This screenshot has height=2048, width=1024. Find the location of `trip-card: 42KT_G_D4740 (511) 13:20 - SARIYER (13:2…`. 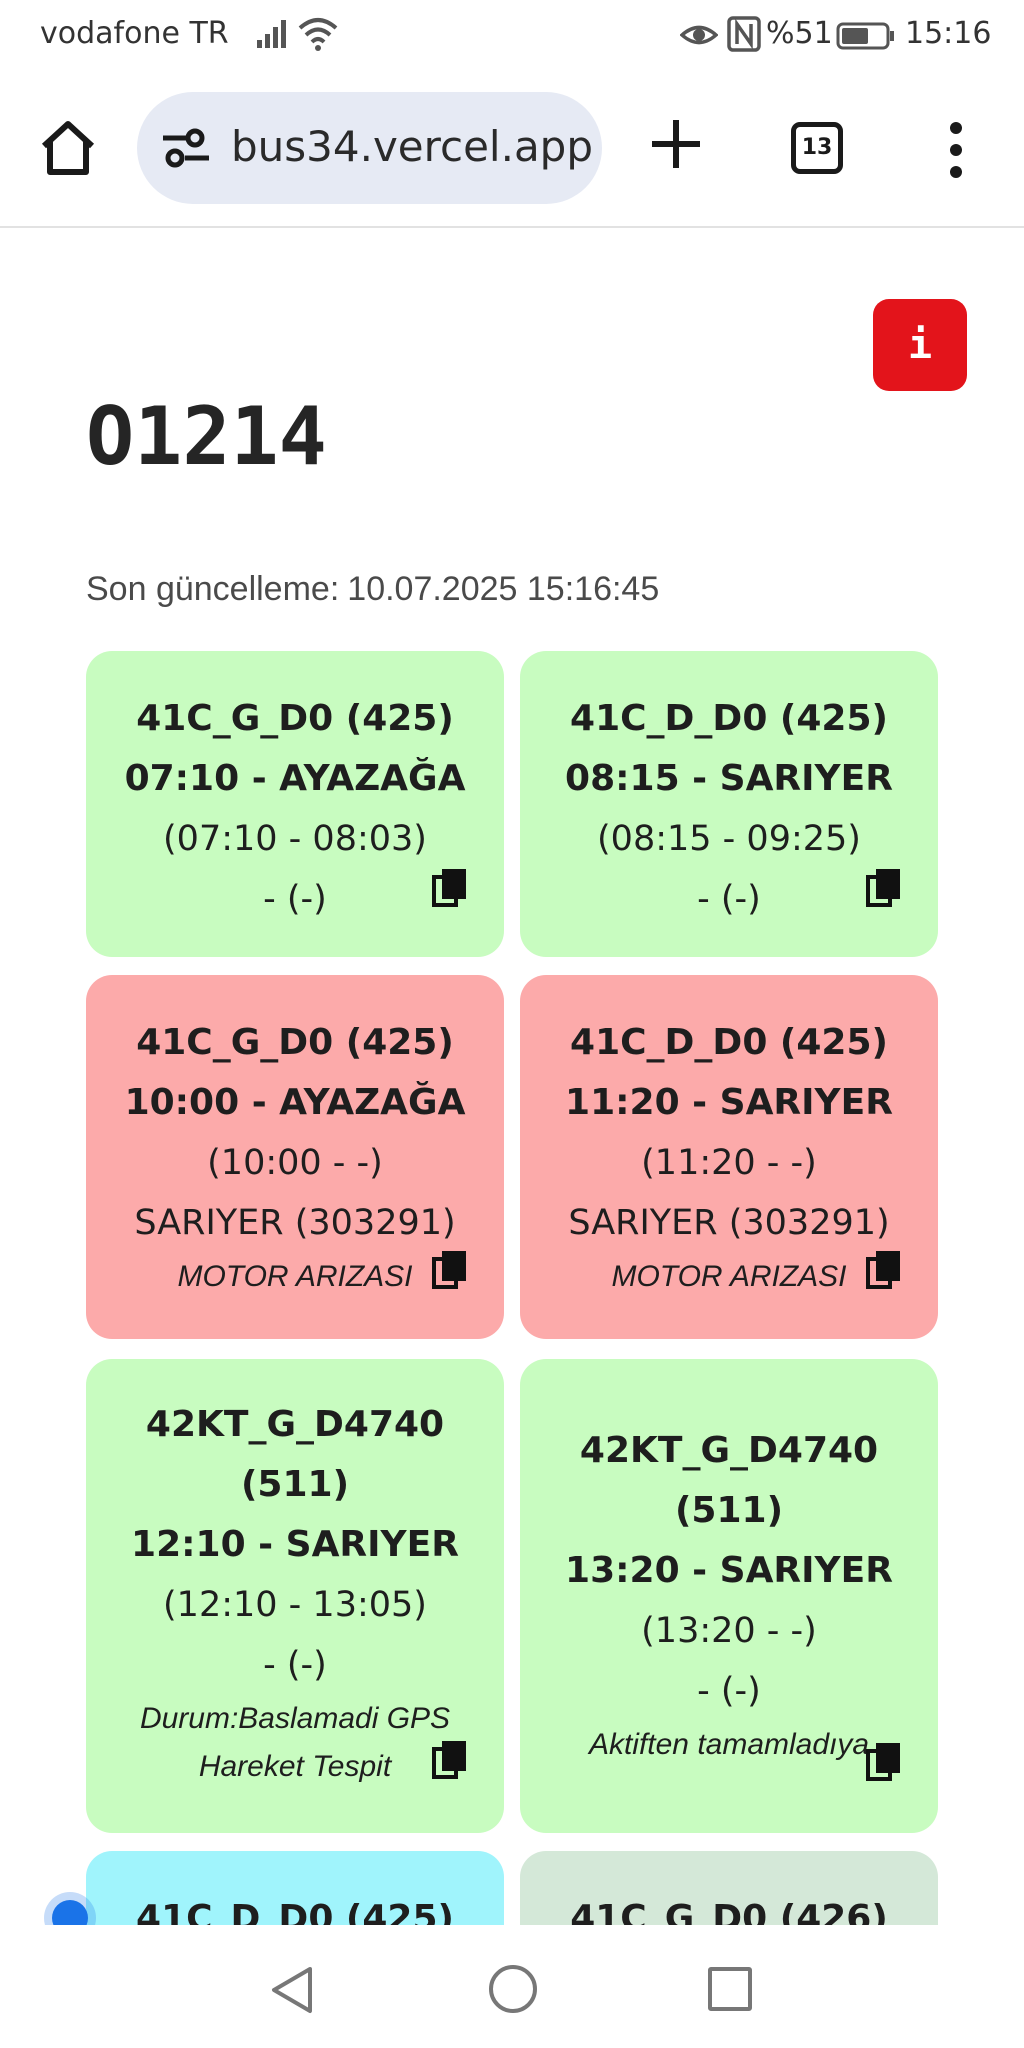

trip-card: 42KT_G_D4740 (511) 13:20 - SARIYER (13:2… is located at coordinates (729, 1596).